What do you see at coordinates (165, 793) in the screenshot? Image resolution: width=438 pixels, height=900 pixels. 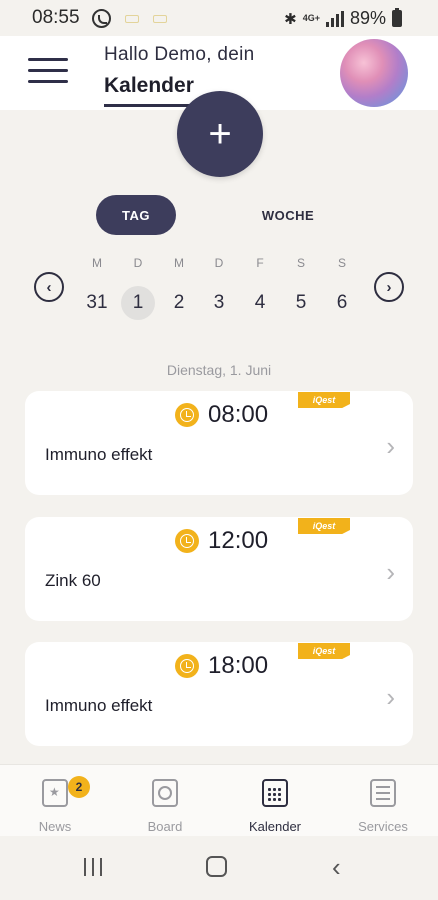 I see `board-icon` at bounding box center [165, 793].